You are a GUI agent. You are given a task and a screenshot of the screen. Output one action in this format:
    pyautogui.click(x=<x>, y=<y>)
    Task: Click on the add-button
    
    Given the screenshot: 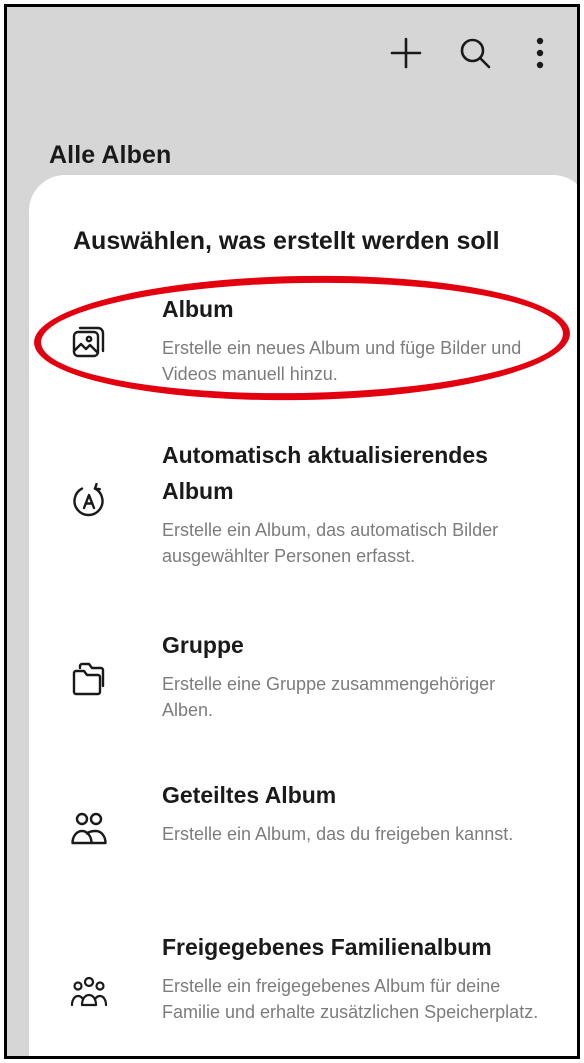 What is the action you would take?
    pyautogui.click(x=406, y=53)
    